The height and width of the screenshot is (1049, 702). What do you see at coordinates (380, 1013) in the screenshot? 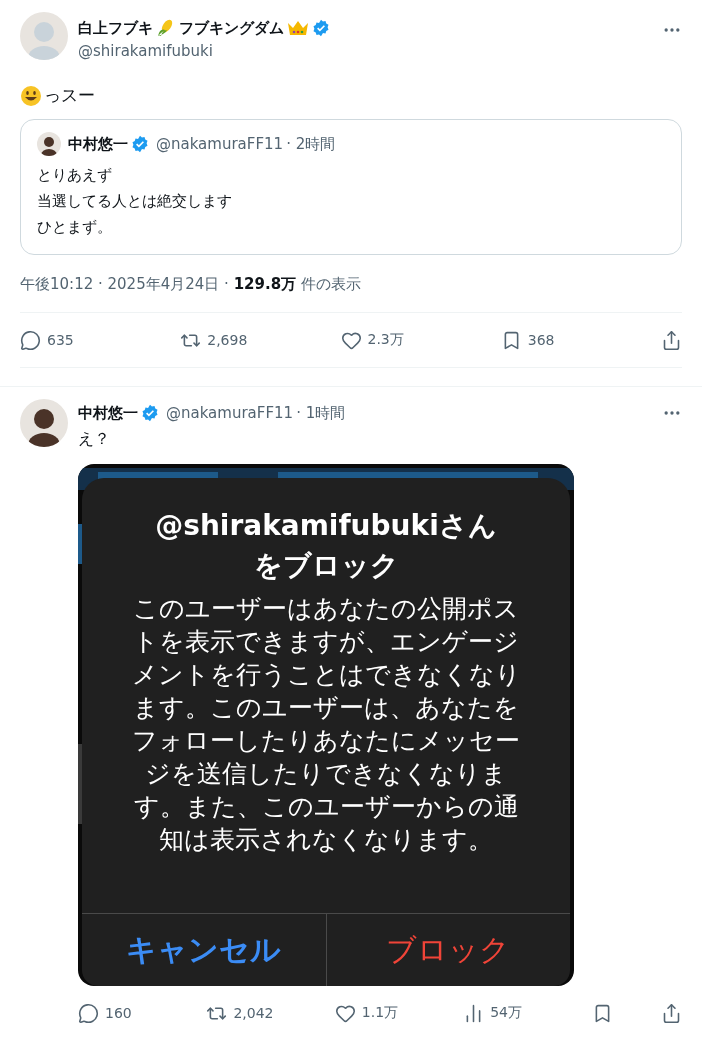
I see `action-count: 1.1万` at bounding box center [380, 1013].